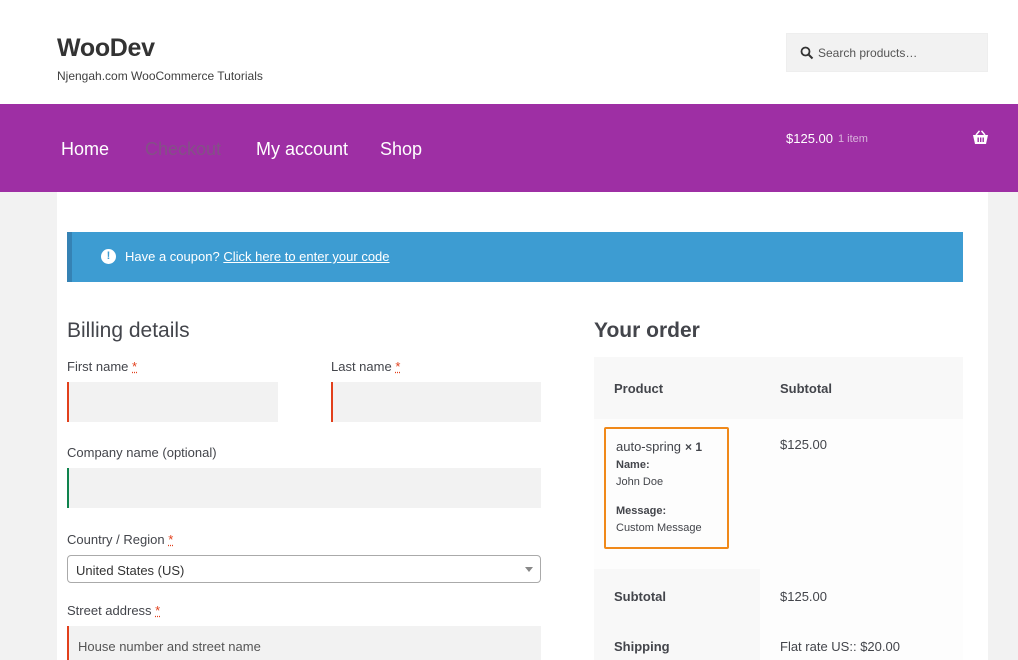  What do you see at coordinates (172, 256) in the screenshot?
I see `coupon-prompt: Have a coupon?` at bounding box center [172, 256].